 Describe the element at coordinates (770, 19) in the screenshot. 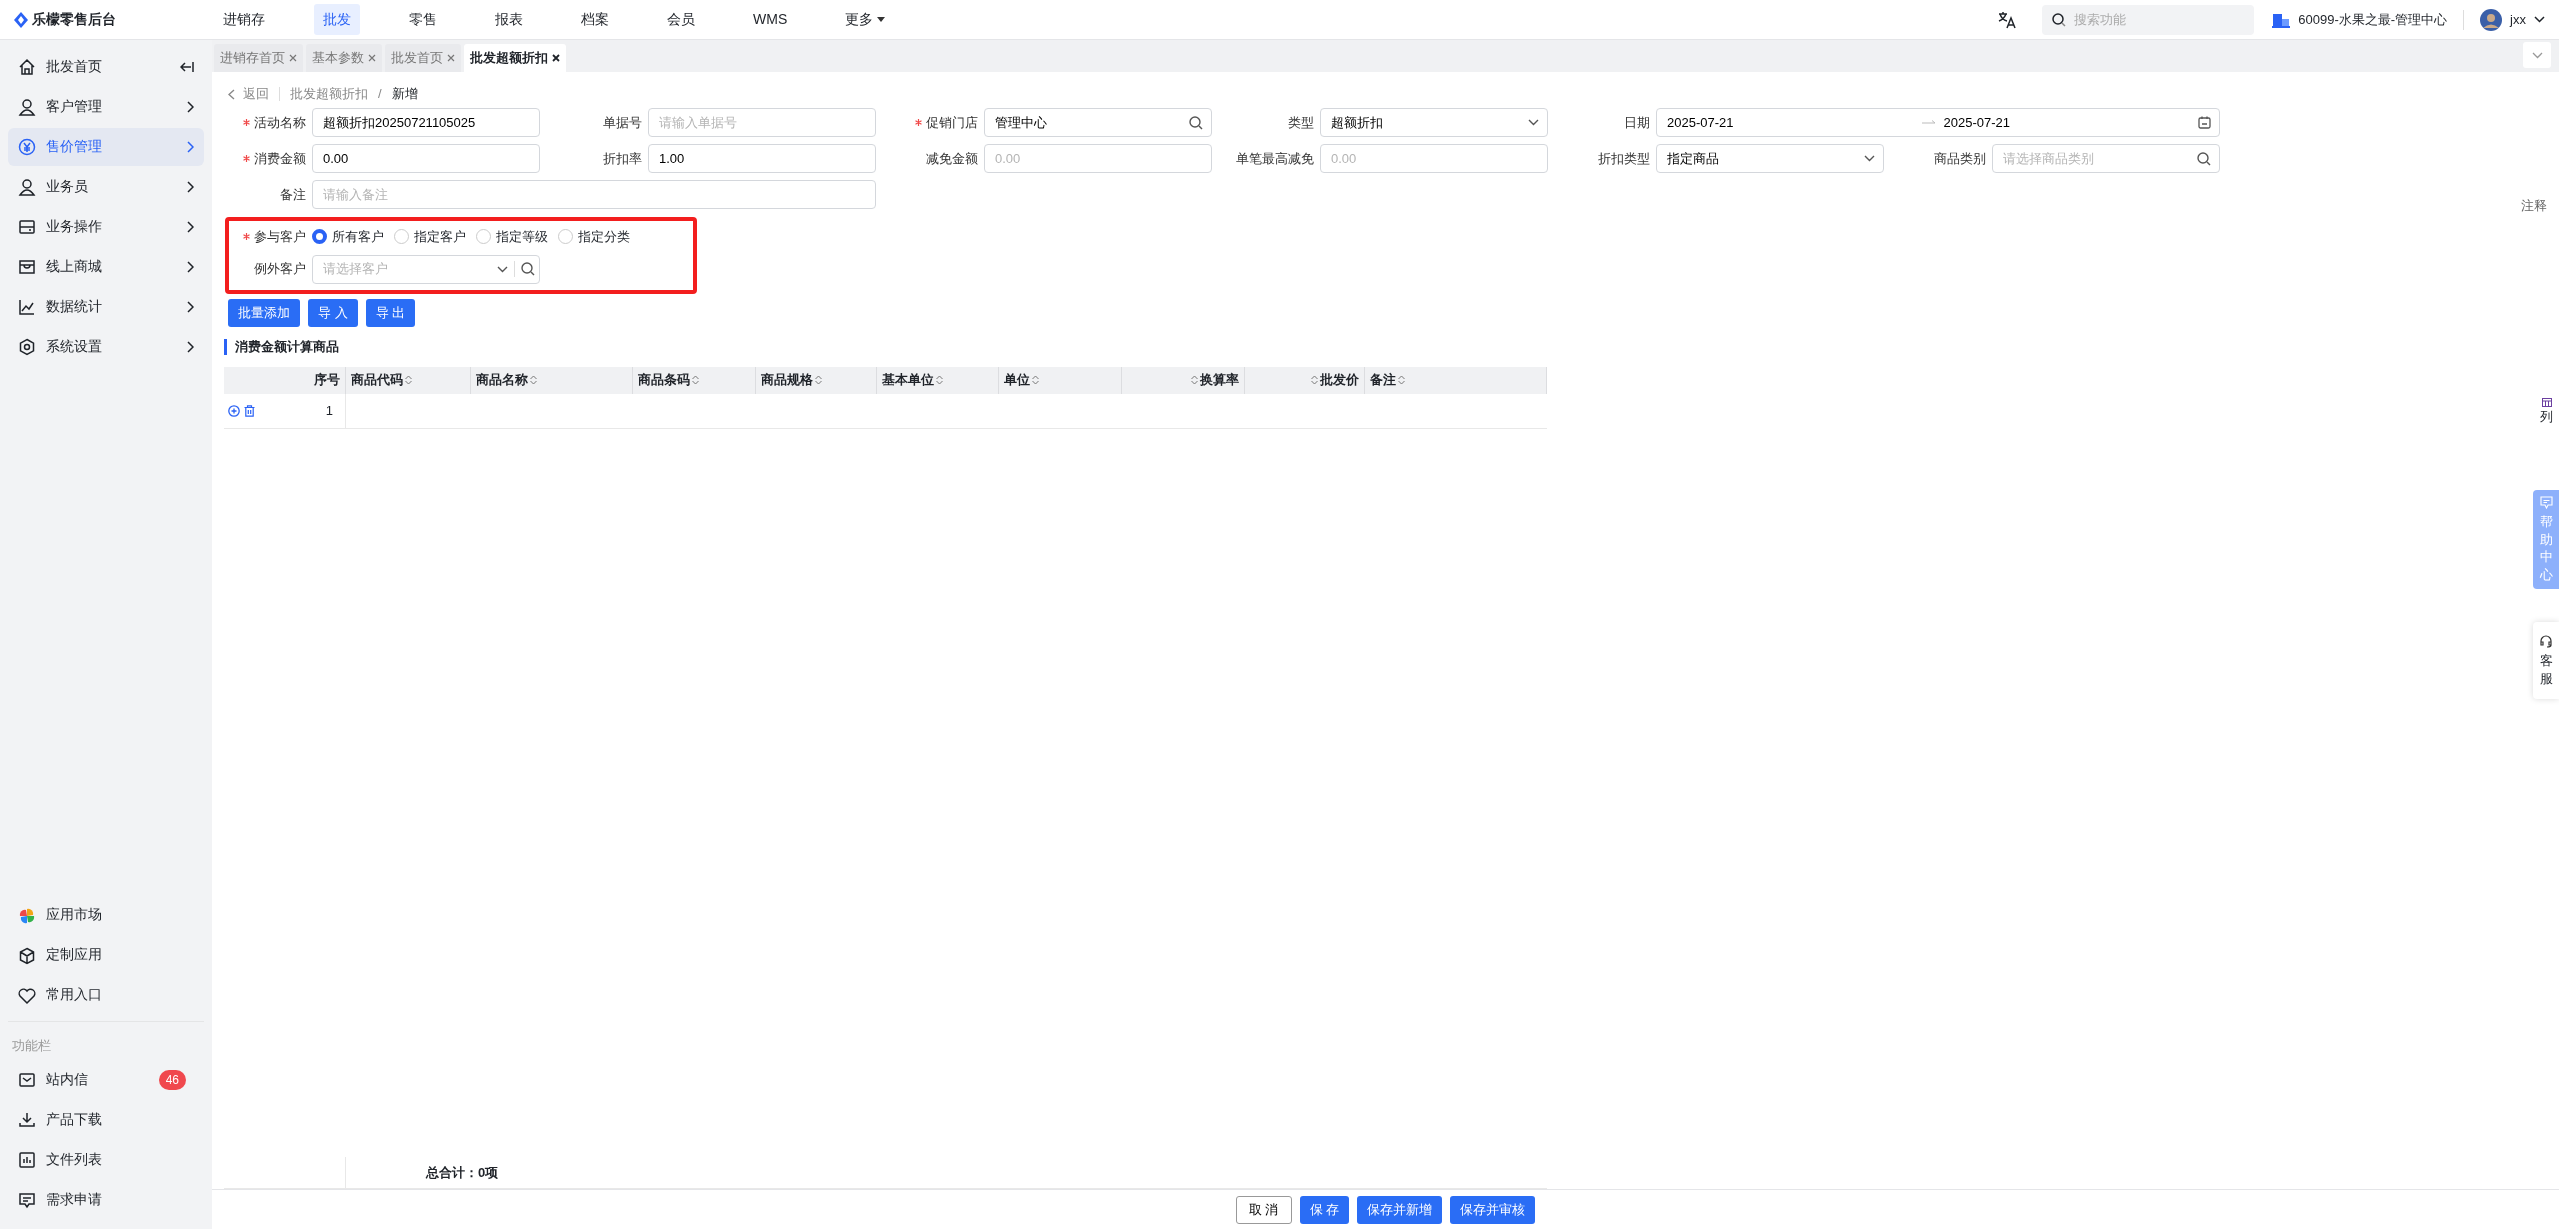

I see `nav-tab: WMS` at that location.